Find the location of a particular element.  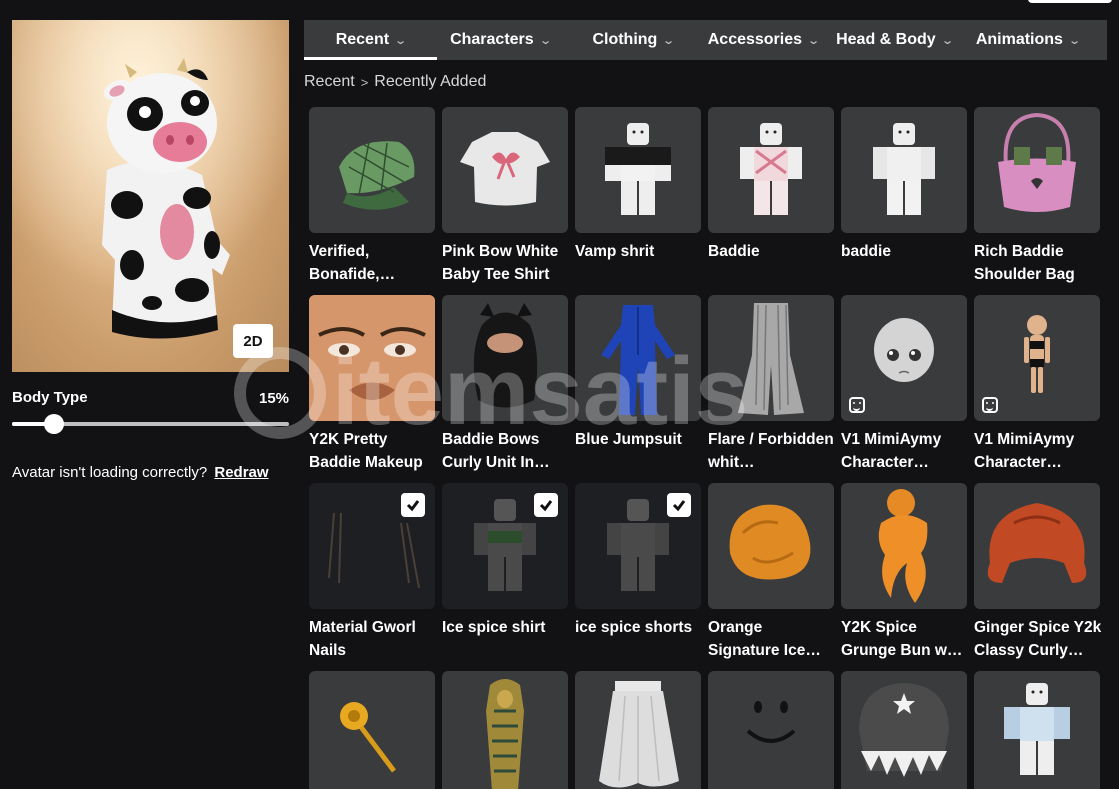

item-card: Rich Baddie Shoulder Bag is located at coordinates (1037, 196).